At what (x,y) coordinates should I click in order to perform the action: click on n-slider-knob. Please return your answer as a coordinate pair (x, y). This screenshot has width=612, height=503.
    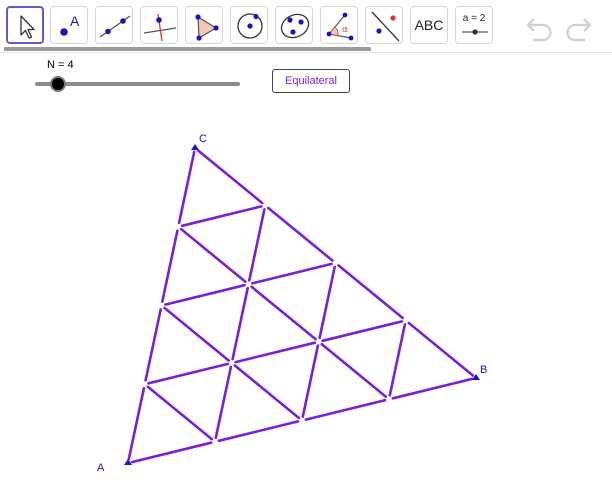
    Looking at the image, I should click on (58, 84).